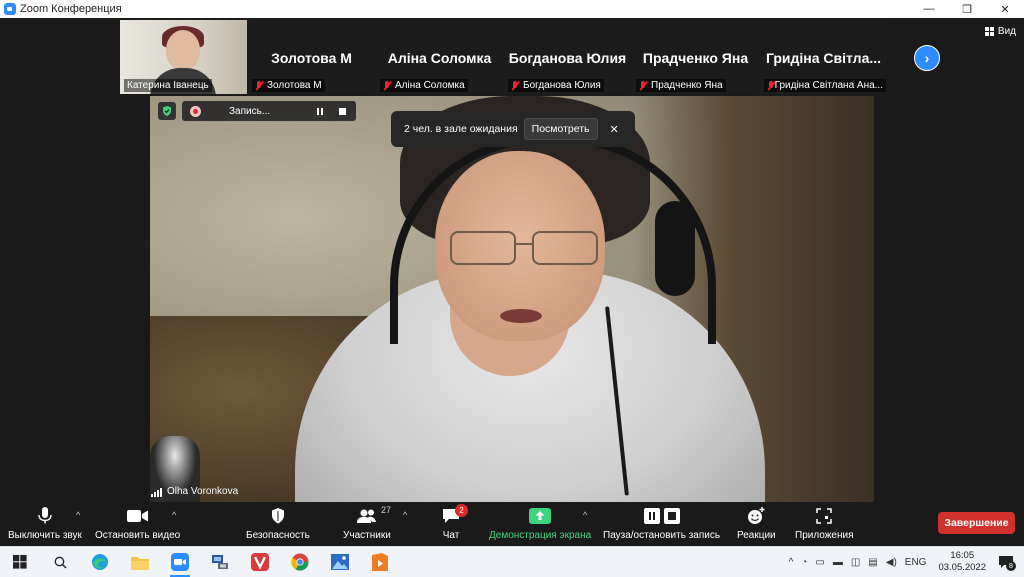  I want to click on participant-tile: Прадченко Яна Прадченко Яна, so click(695, 57).